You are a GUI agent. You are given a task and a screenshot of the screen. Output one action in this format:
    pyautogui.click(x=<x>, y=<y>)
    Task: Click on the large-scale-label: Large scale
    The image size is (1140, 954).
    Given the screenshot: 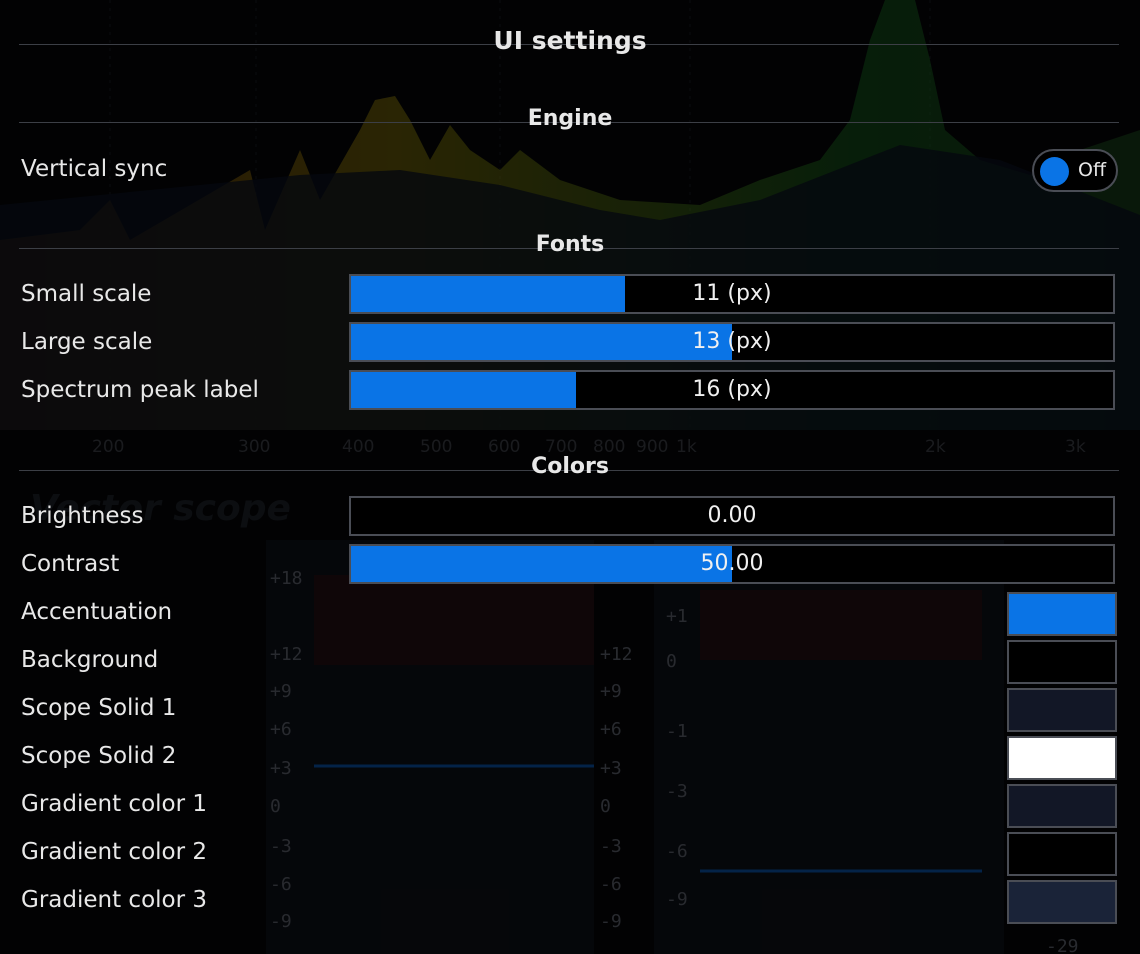 What is the action you would take?
    pyautogui.click(x=87, y=342)
    